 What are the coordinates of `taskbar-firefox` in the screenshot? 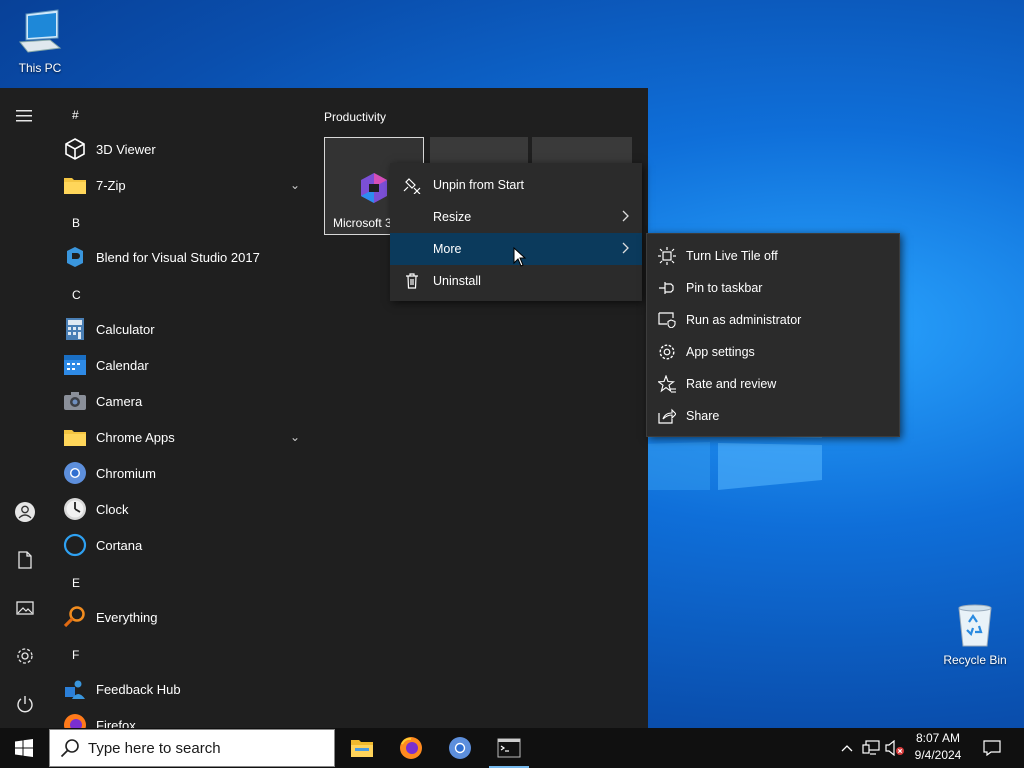 It's located at (411, 748).